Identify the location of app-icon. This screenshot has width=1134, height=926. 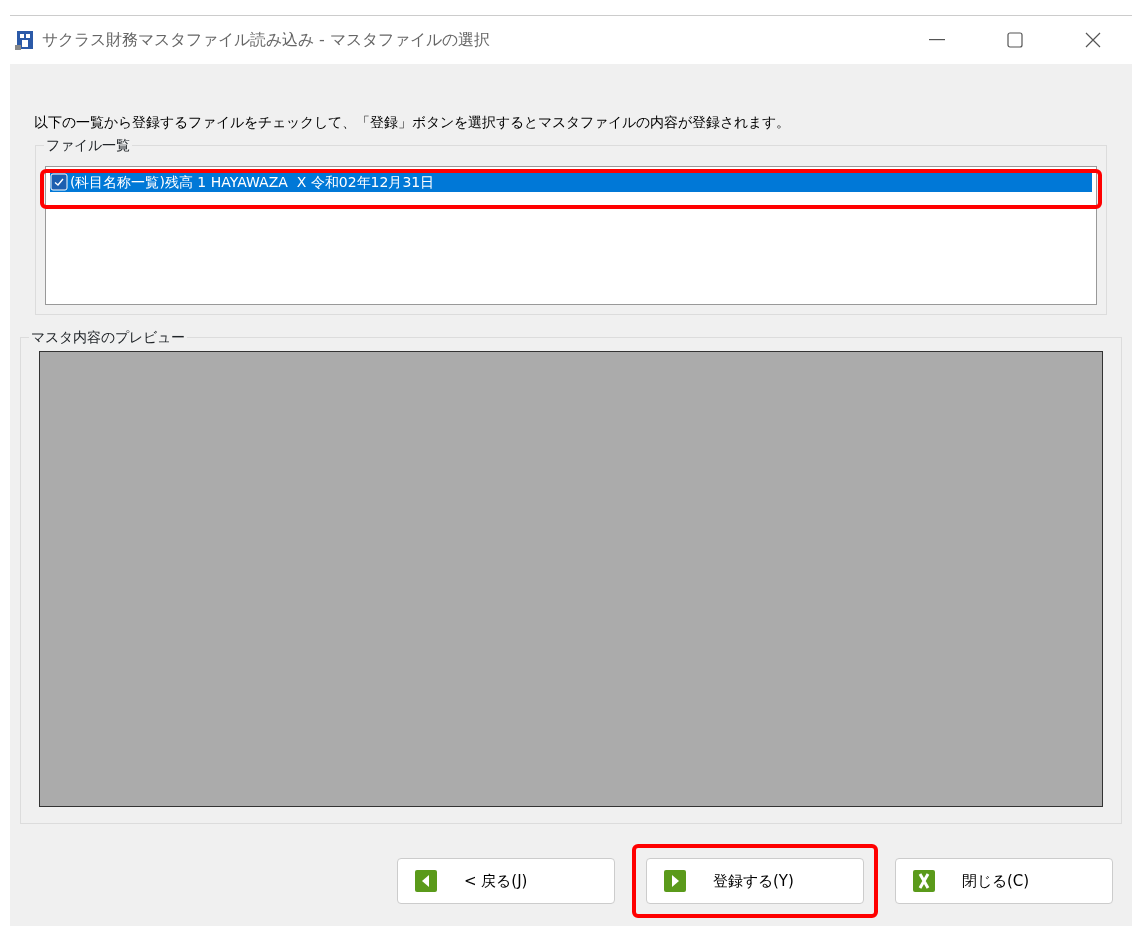
(25, 40).